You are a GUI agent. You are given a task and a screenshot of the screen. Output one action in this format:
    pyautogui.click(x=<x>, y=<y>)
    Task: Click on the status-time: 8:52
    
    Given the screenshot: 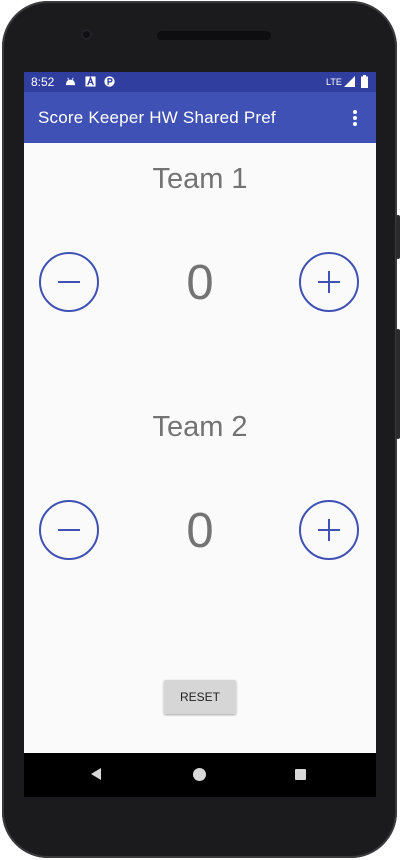 What is the action you would take?
    pyautogui.click(x=43, y=82)
    